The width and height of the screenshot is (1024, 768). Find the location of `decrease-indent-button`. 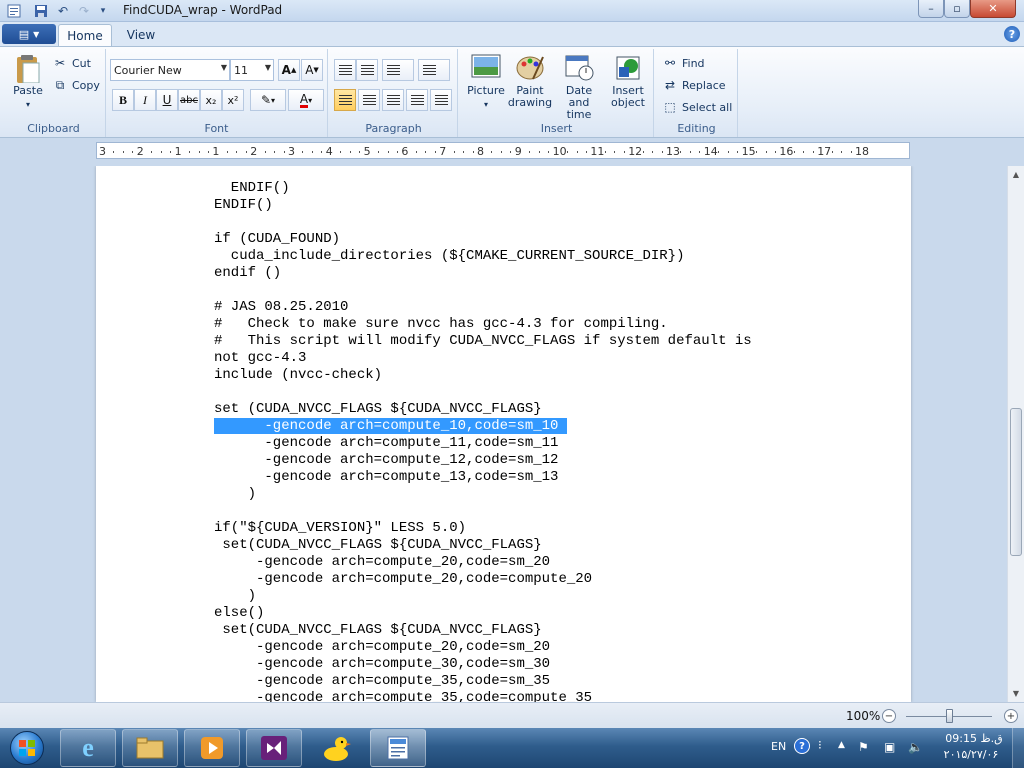

decrease-indent-button is located at coordinates (345, 70).